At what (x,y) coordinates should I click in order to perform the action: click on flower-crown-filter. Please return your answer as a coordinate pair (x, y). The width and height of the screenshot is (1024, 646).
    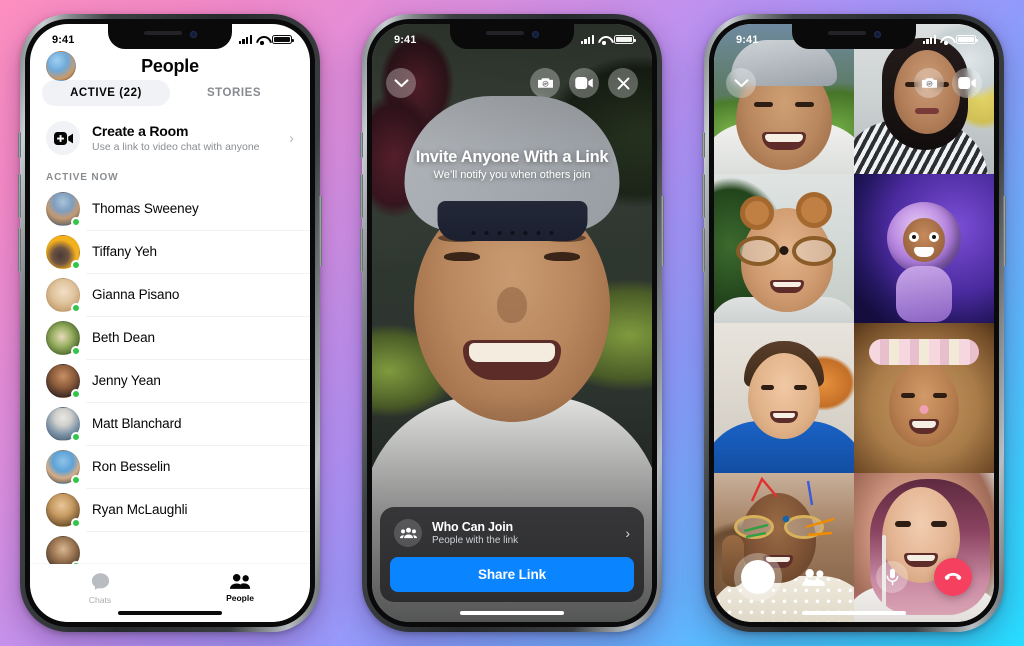
    Looking at the image, I should click on (924, 352).